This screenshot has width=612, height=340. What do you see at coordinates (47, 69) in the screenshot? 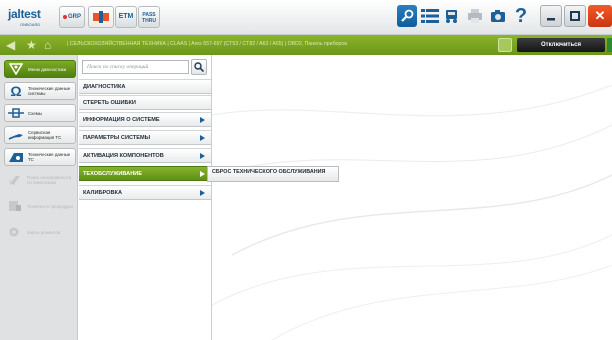
I see `sidebar-item-label: Меню диагностики` at bounding box center [47, 69].